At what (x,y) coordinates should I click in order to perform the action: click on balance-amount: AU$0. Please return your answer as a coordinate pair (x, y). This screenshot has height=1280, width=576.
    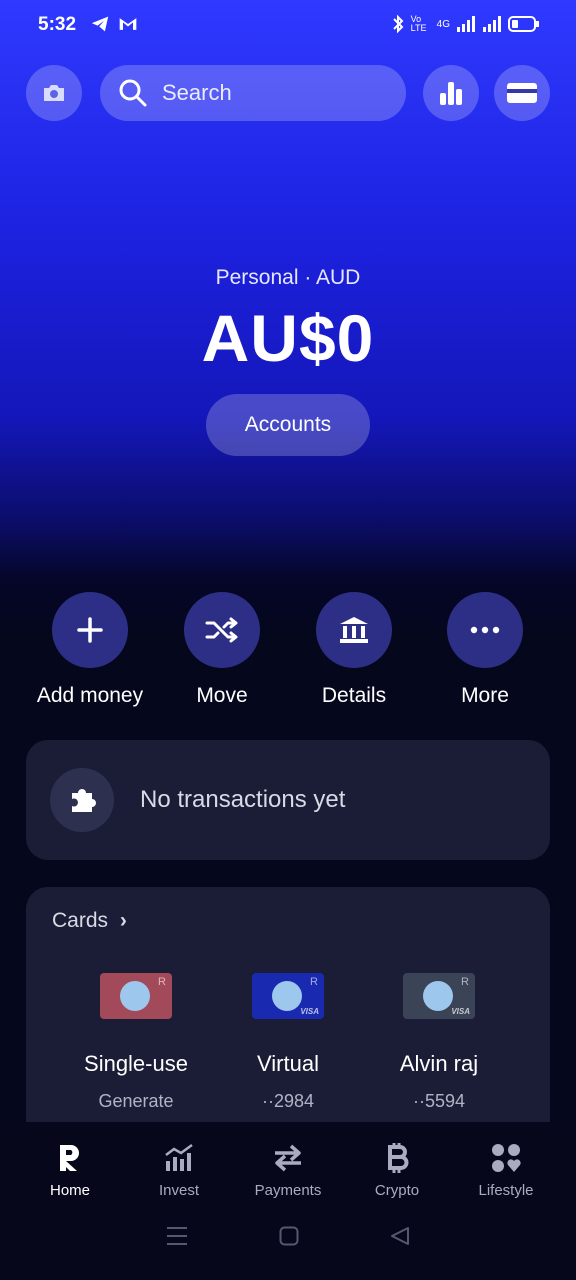
    Looking at the image, I should click on (288, 338).